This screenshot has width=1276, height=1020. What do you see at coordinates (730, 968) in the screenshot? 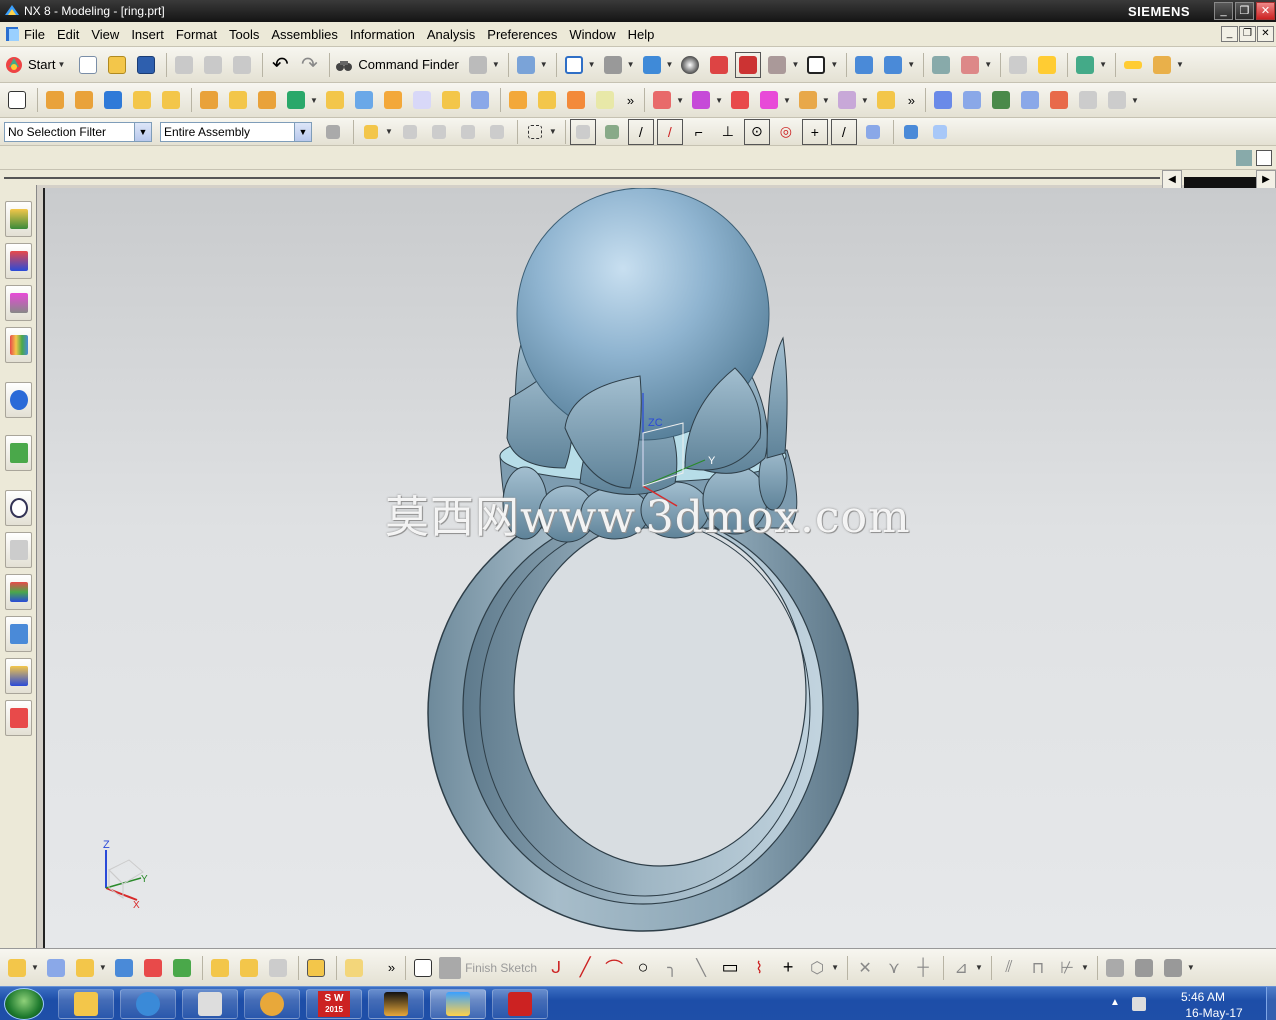
I see `rectangle-button: ▭` at bounding box center [730, 968].